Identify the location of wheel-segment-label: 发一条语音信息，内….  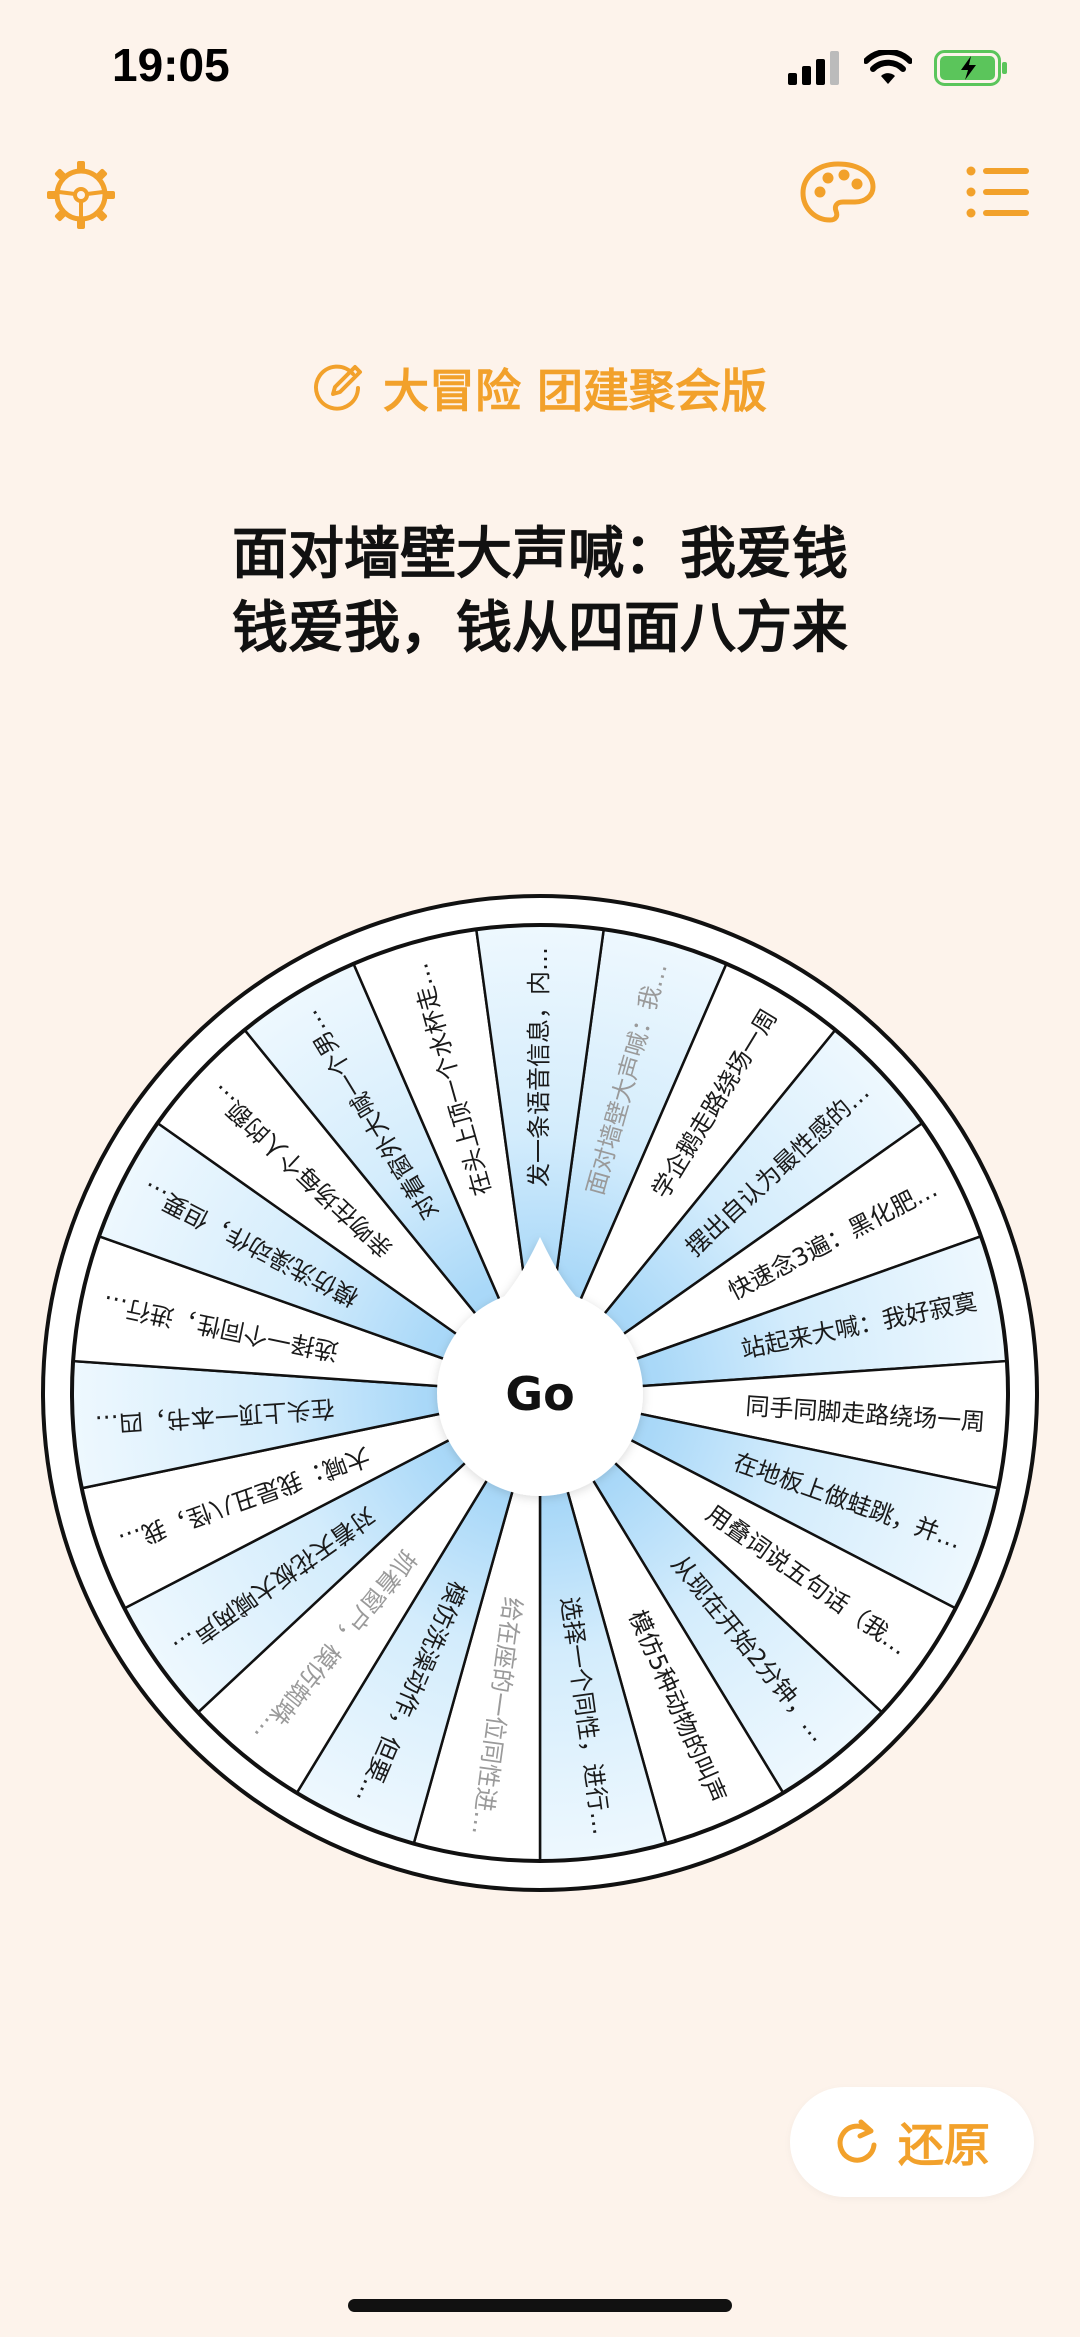
(539, 1067).